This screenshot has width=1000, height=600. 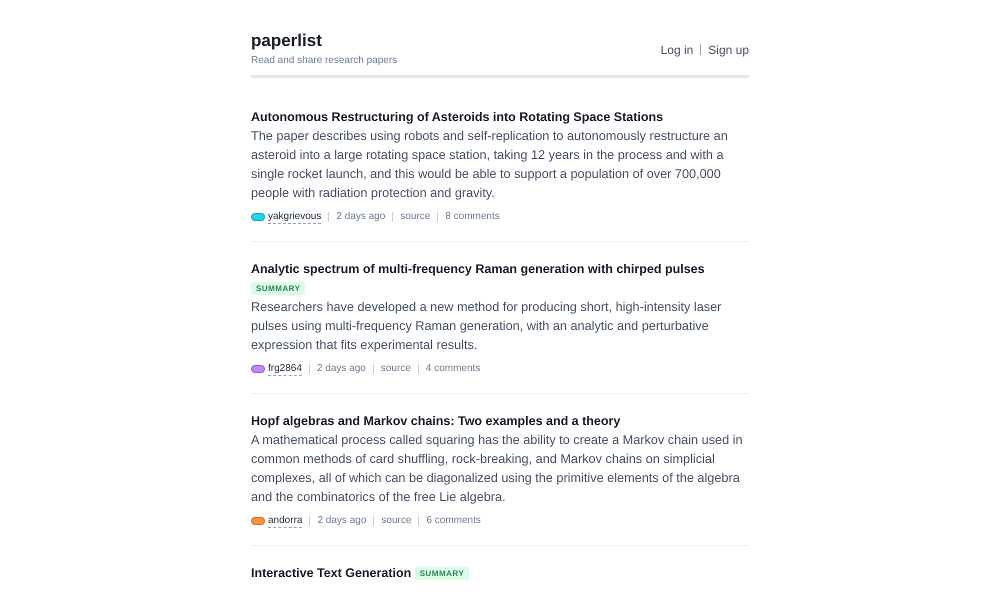 What do you see at coordinates (285, 369) in the screenshot?
I see `author-link: frg2864` at bounding box center [285, 369].